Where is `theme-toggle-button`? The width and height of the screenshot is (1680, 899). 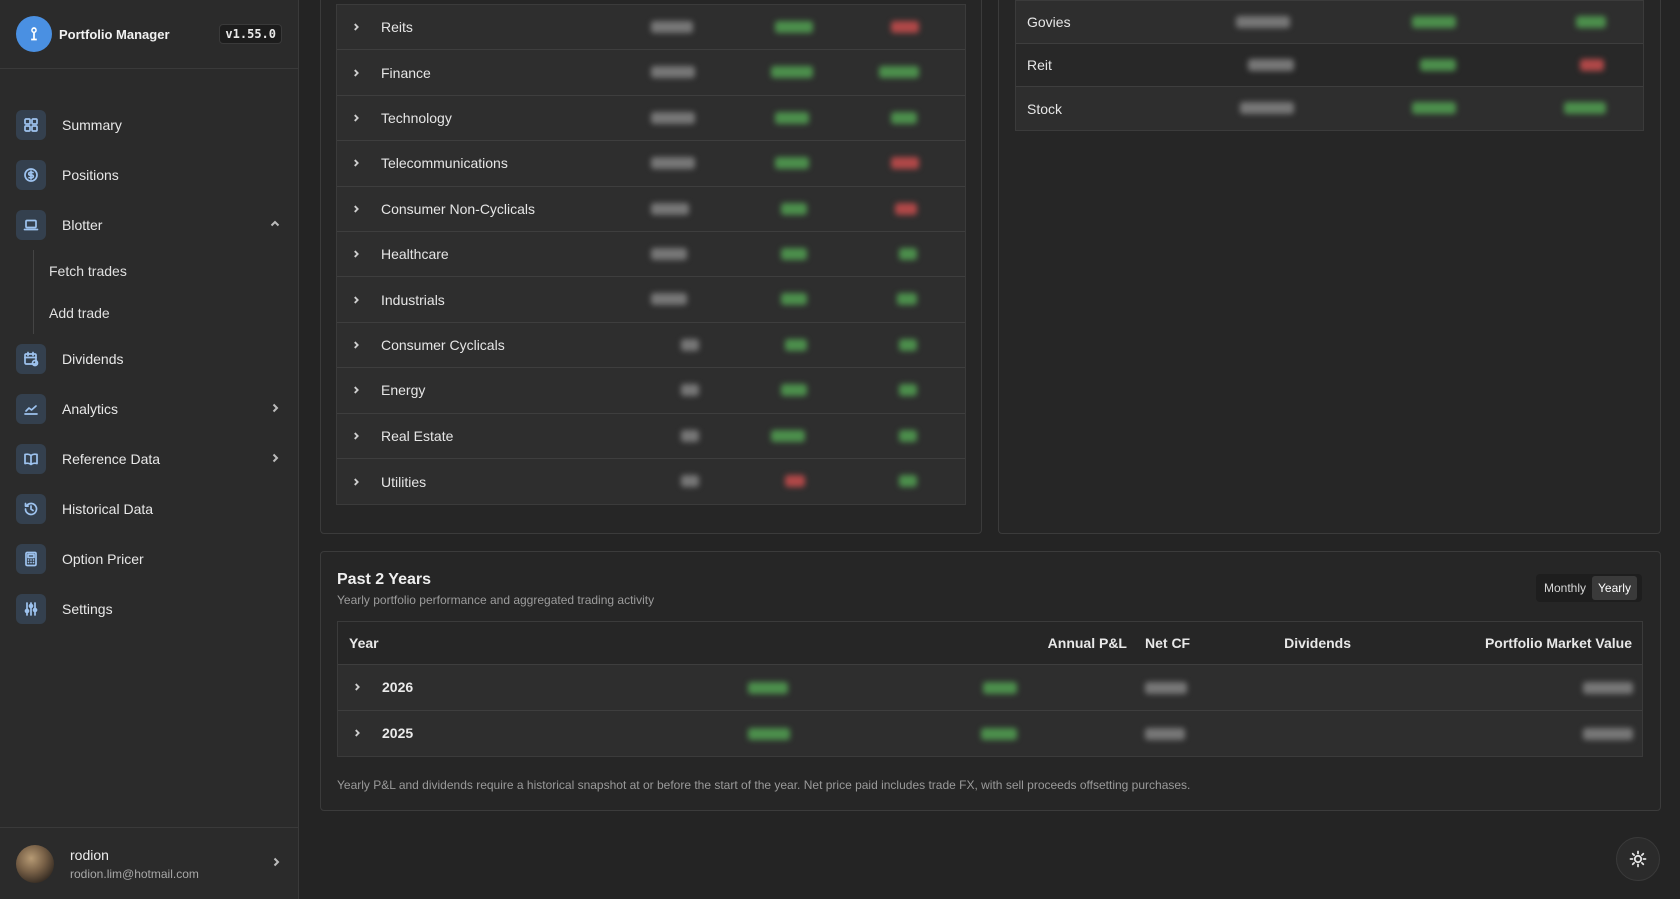
theme-toggle-button is located at coordinates (1638, 859).